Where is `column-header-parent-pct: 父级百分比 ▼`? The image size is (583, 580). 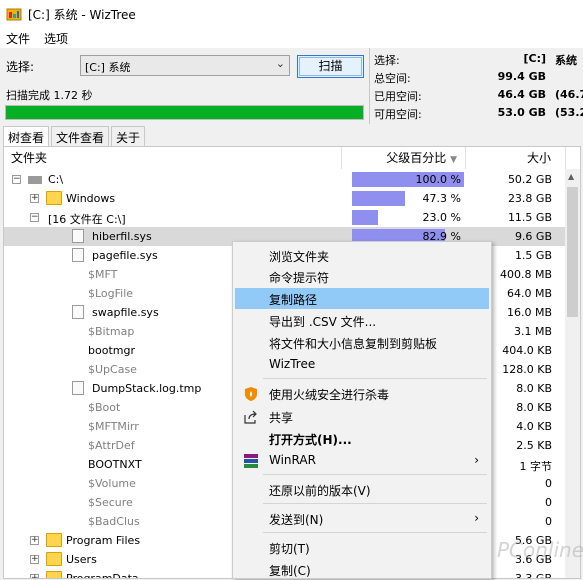 column-header-parent-pct: 父级百分比 ▼ is located at coordinates (404, 158).